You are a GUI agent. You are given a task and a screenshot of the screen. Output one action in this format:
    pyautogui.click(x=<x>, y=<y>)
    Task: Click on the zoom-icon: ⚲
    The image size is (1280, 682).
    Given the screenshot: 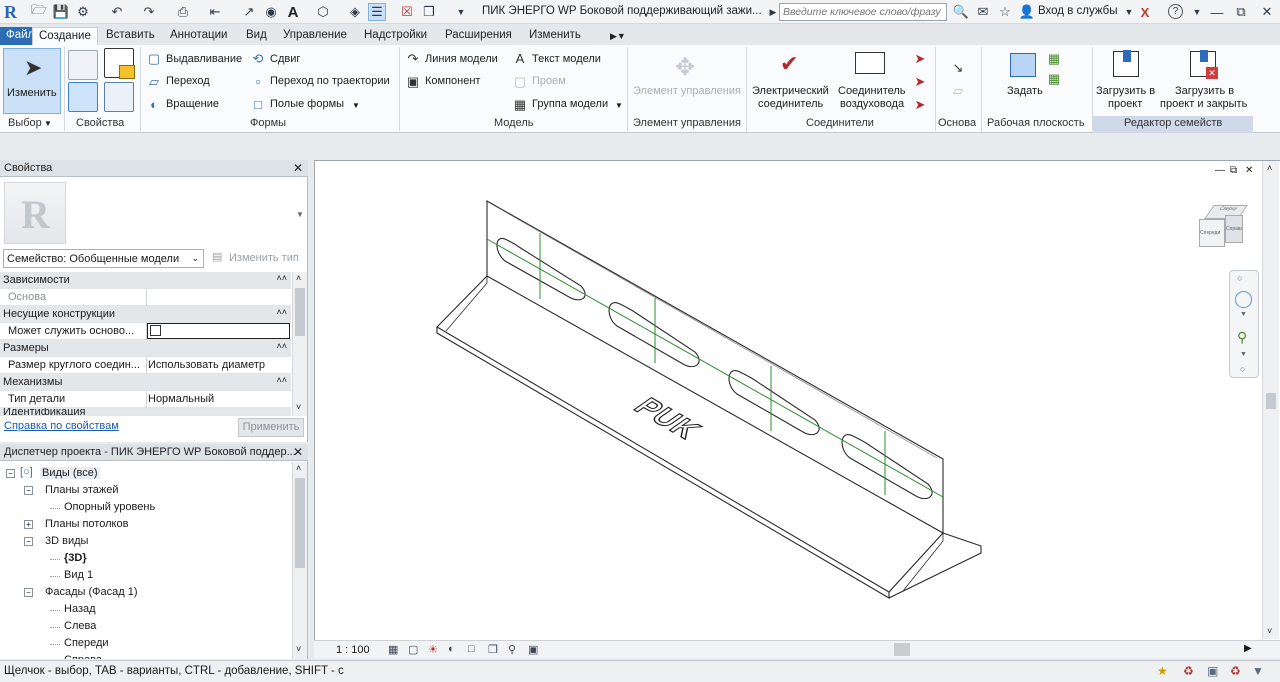 What is the action you would take?
    pyautogui.click(x=1242, y=337)
    